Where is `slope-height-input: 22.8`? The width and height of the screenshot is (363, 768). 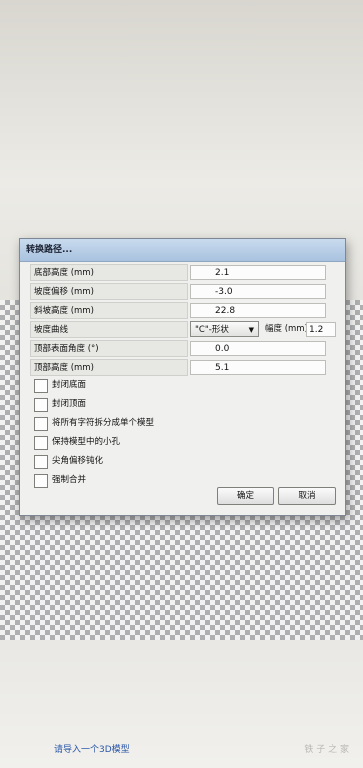 slope-height-input: 22.8 is located at coordinates (258, 310).